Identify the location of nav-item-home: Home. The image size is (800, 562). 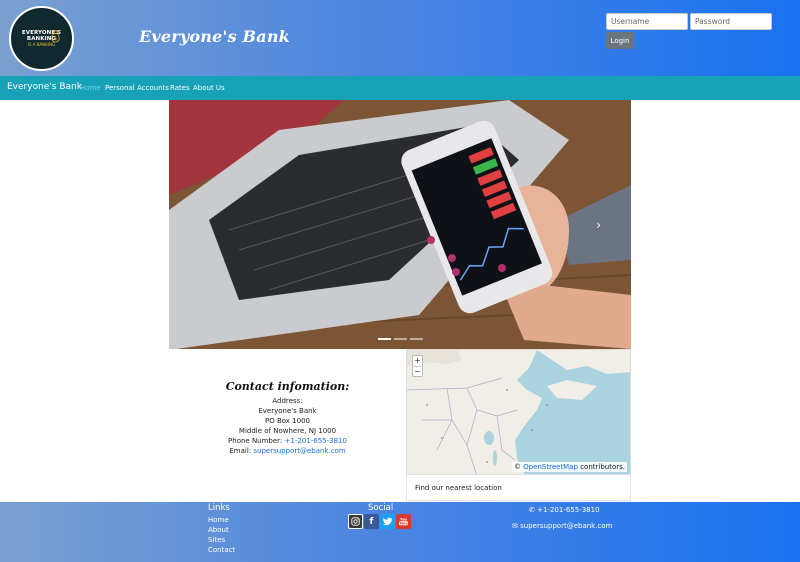
(90, 88).